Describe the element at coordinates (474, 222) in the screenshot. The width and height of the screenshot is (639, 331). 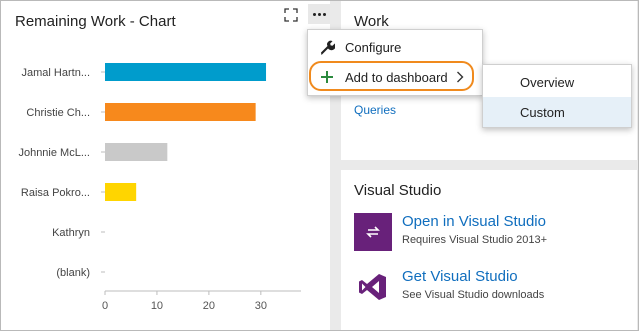
I see `open-in-vs-link: Open in Visual Studio` at that location.